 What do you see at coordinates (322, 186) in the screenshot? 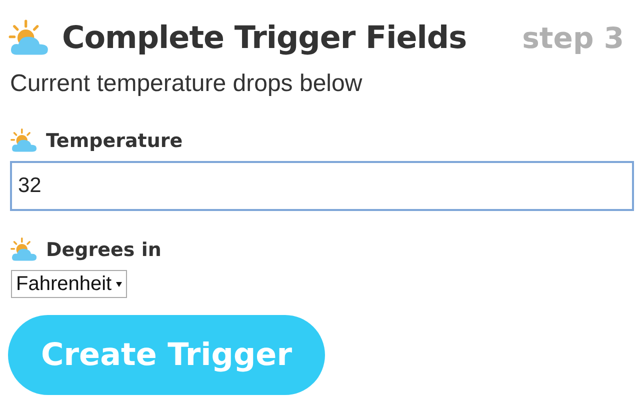
I see `temperature-input: 32` at bounding box center [322, 186].